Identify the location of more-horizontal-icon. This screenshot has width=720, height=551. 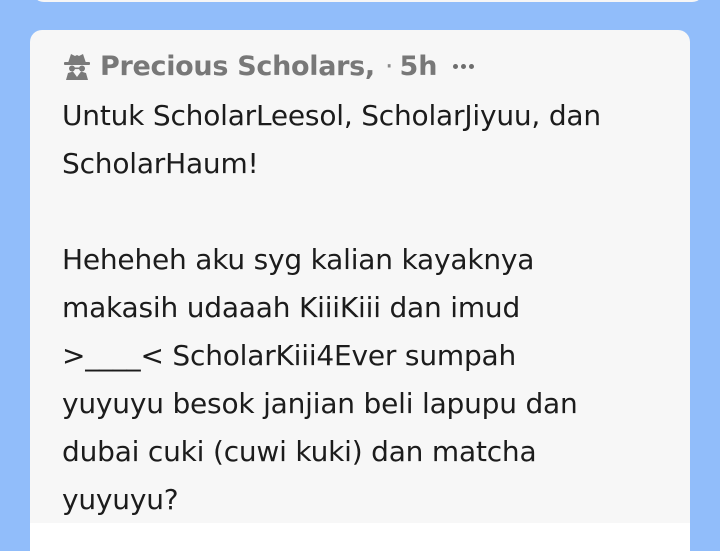
(465, 66).